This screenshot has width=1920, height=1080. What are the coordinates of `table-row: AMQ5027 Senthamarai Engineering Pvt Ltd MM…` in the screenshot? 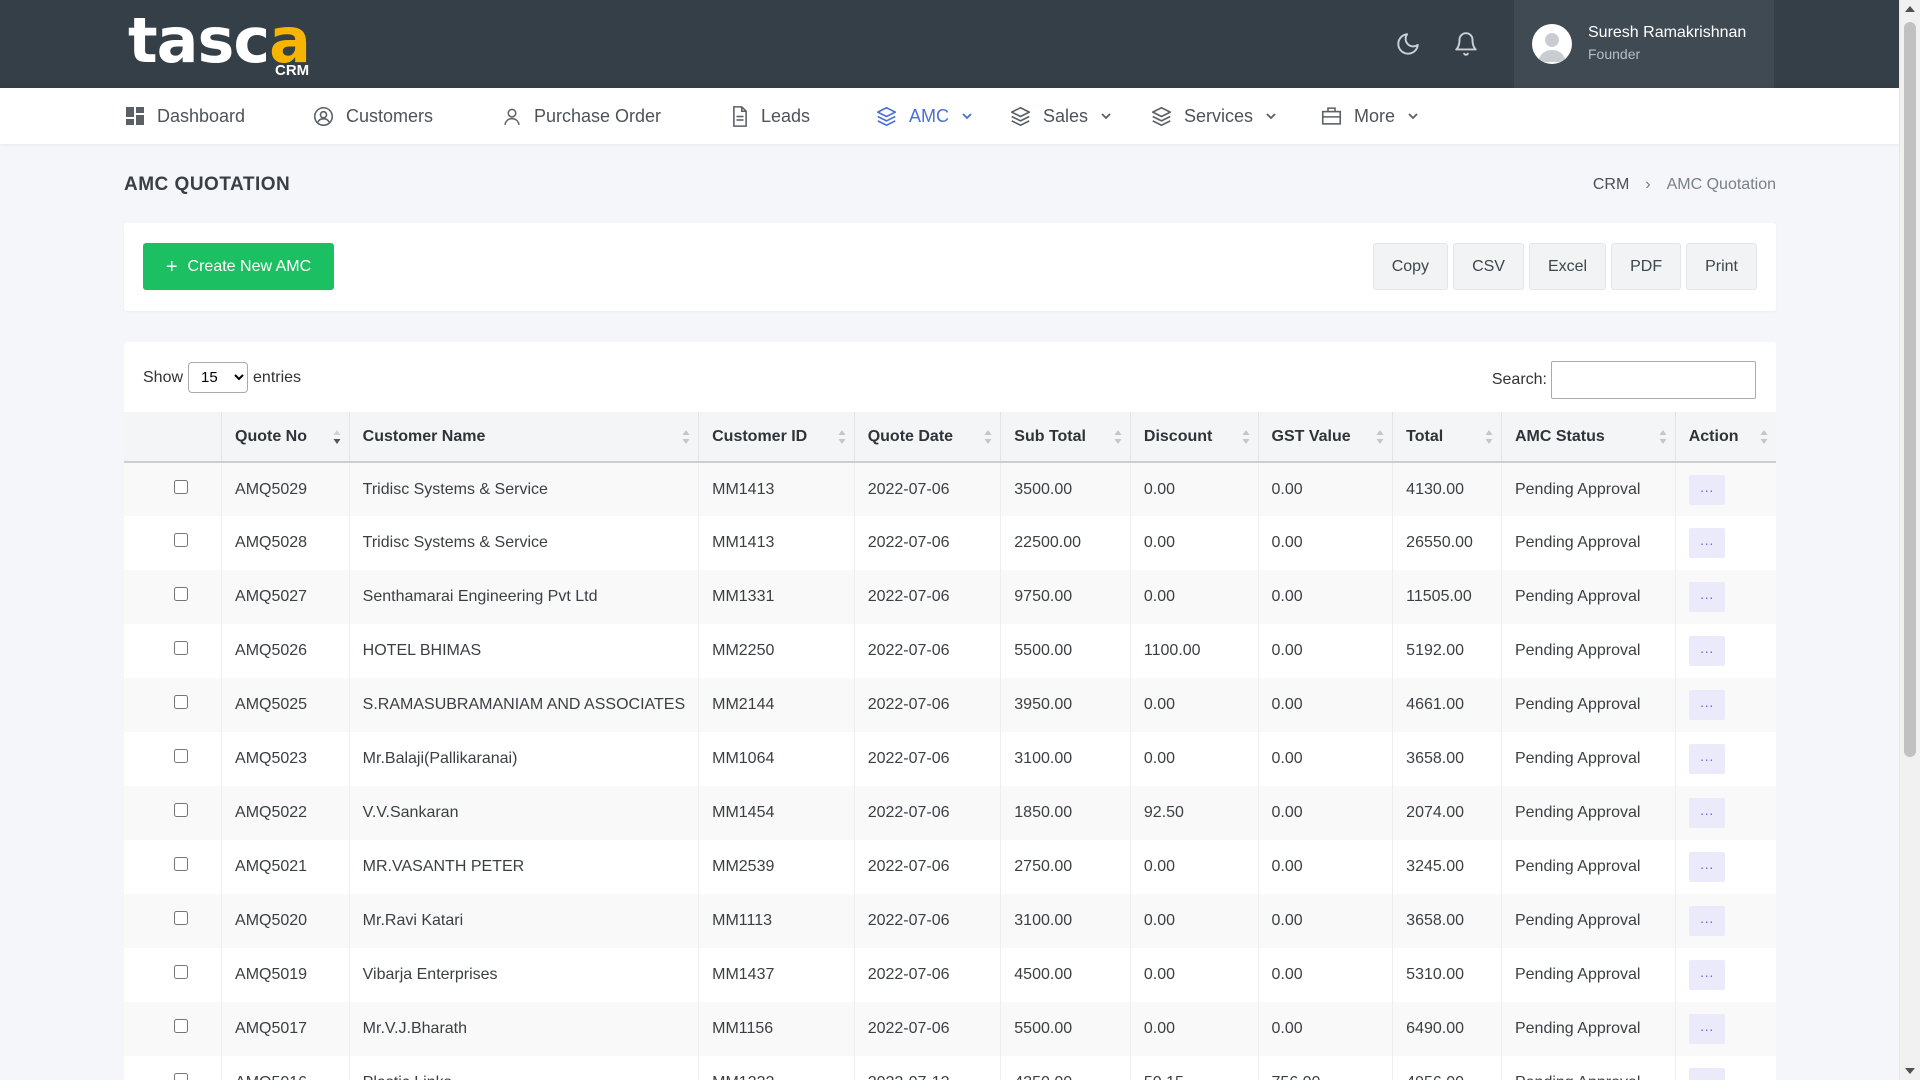 It's located at (950, 597).